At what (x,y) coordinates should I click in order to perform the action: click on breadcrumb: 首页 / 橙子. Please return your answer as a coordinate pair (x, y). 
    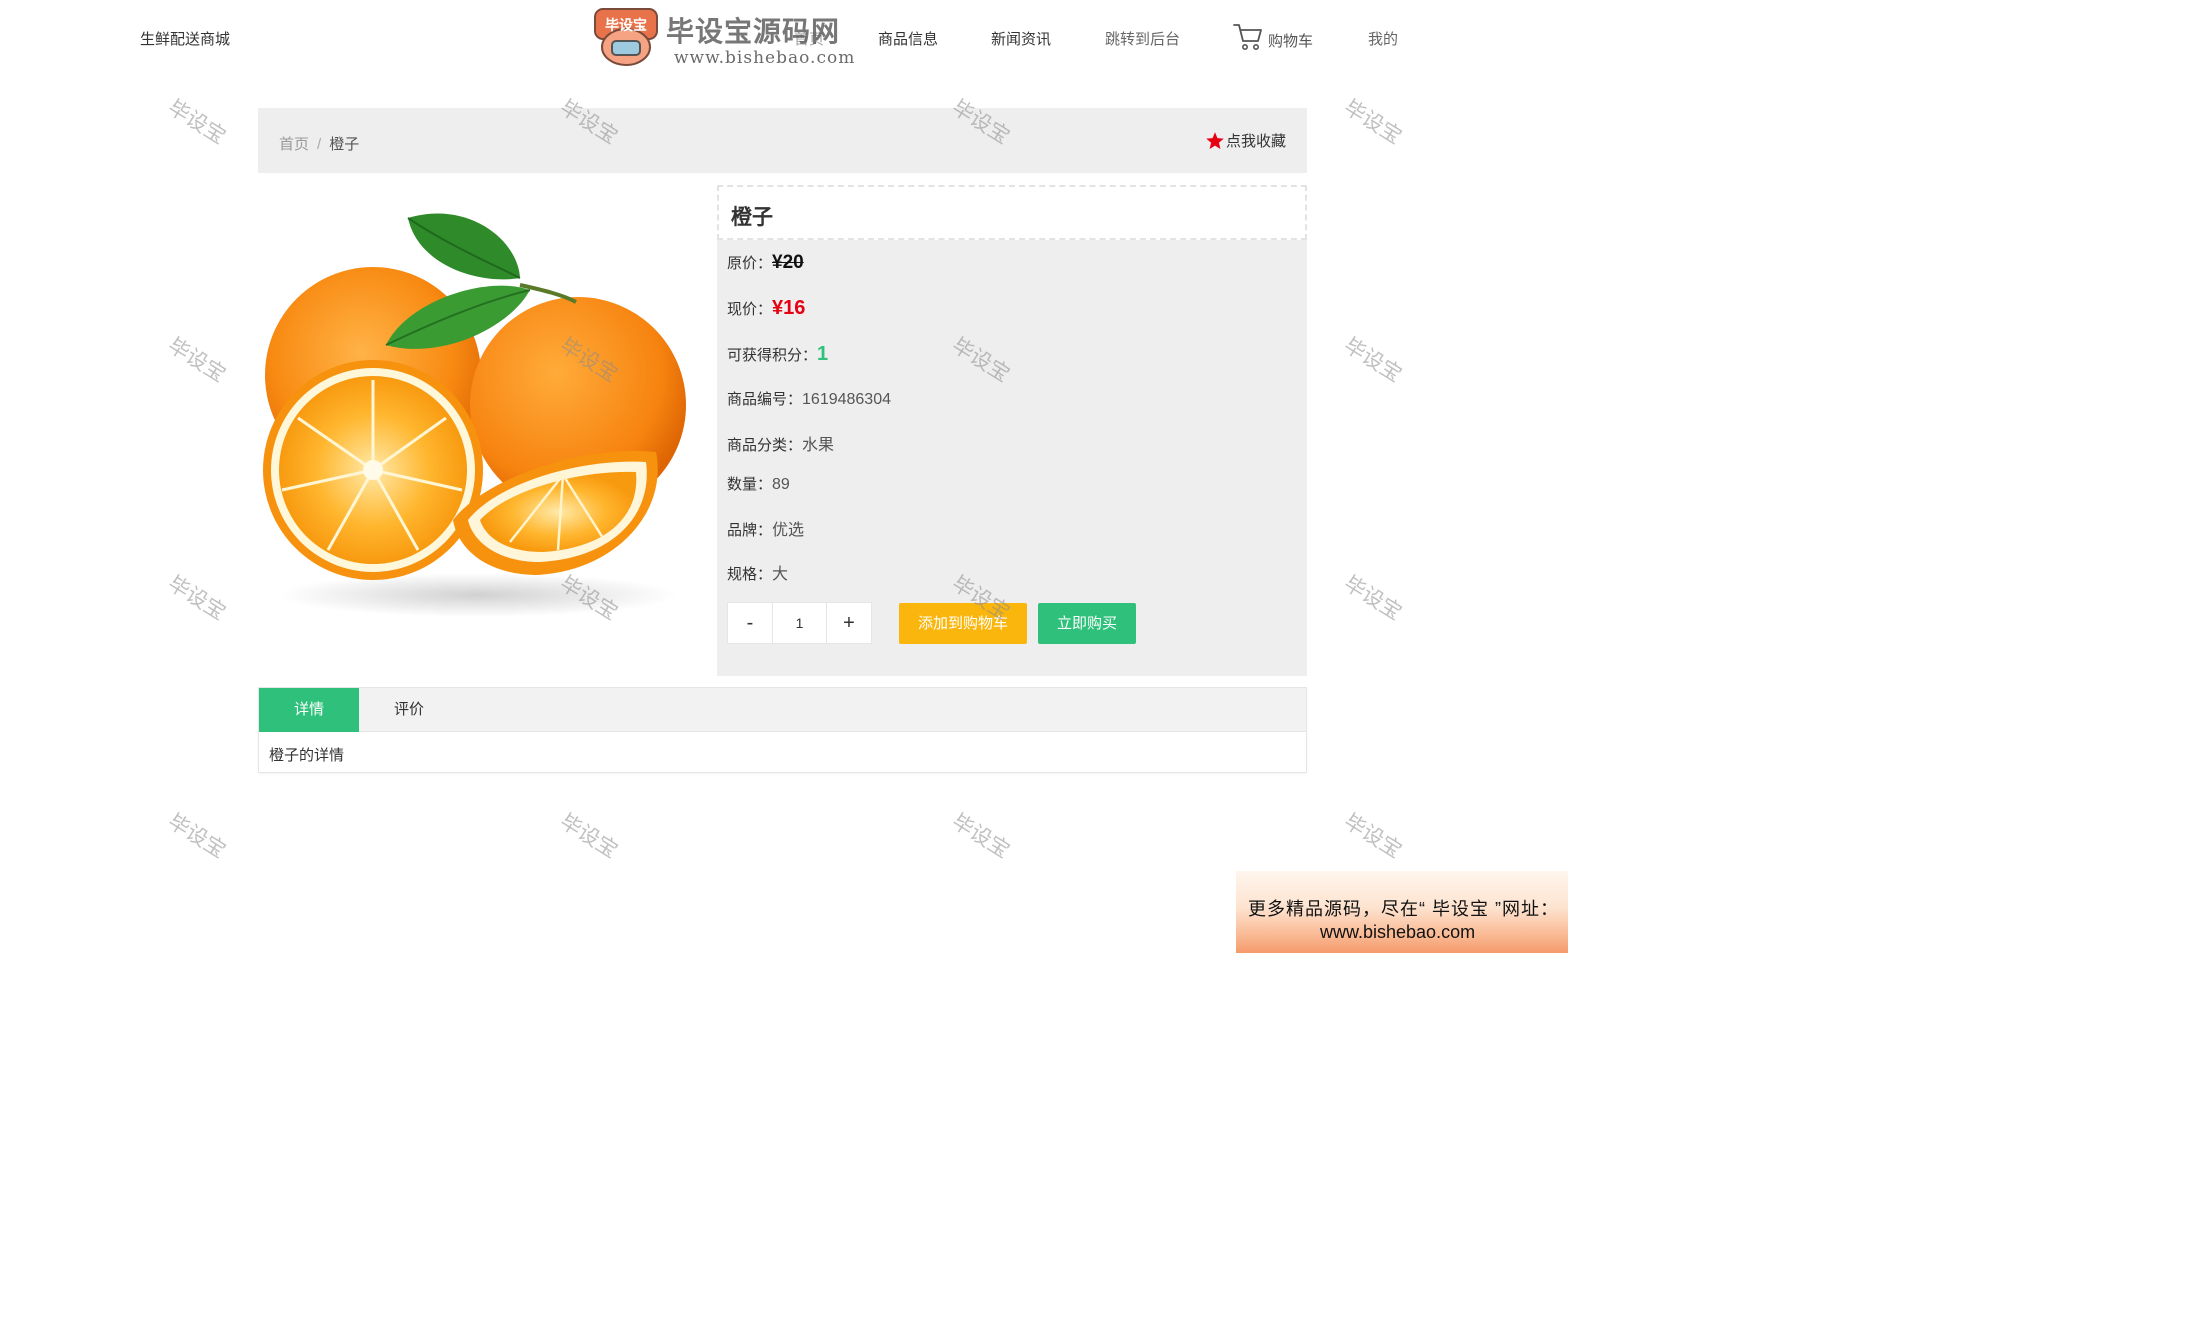
    Looking at the image, I should click on (319, 143).